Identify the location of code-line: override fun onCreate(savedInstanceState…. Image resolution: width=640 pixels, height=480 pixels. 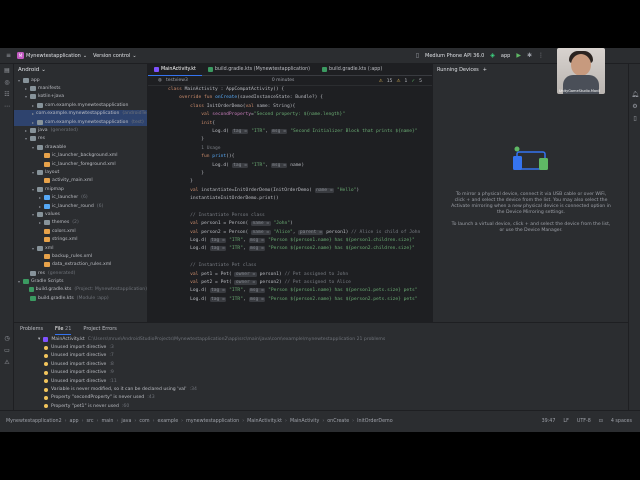
(290, 98).